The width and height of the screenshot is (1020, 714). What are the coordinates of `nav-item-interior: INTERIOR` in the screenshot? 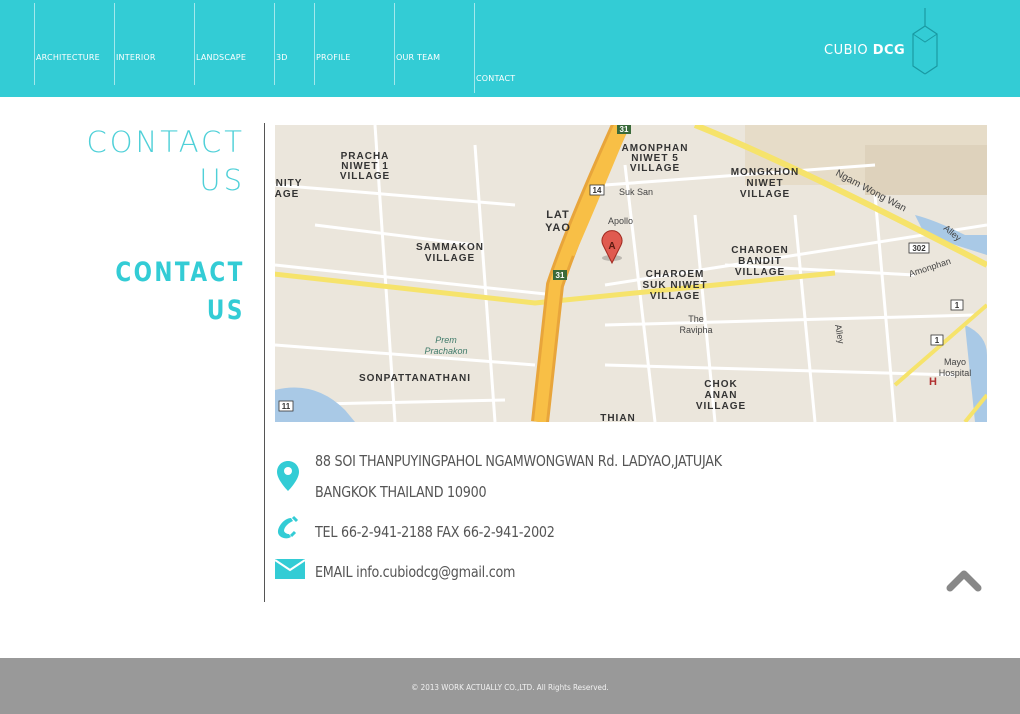 It's located at (154, 44).